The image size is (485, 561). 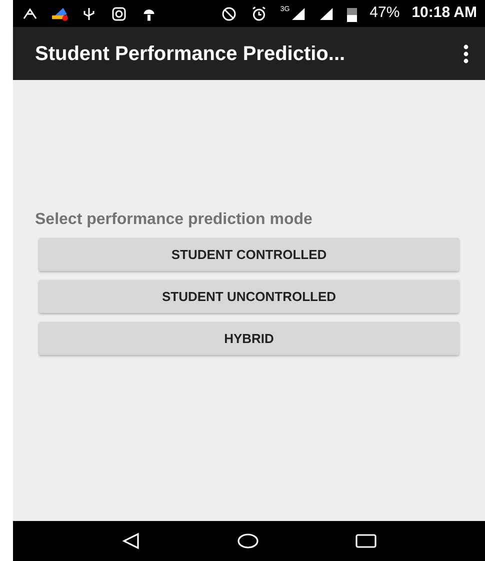 I want to click on prompt-text: Select performance prediction mode, so click(x=174, y=220).